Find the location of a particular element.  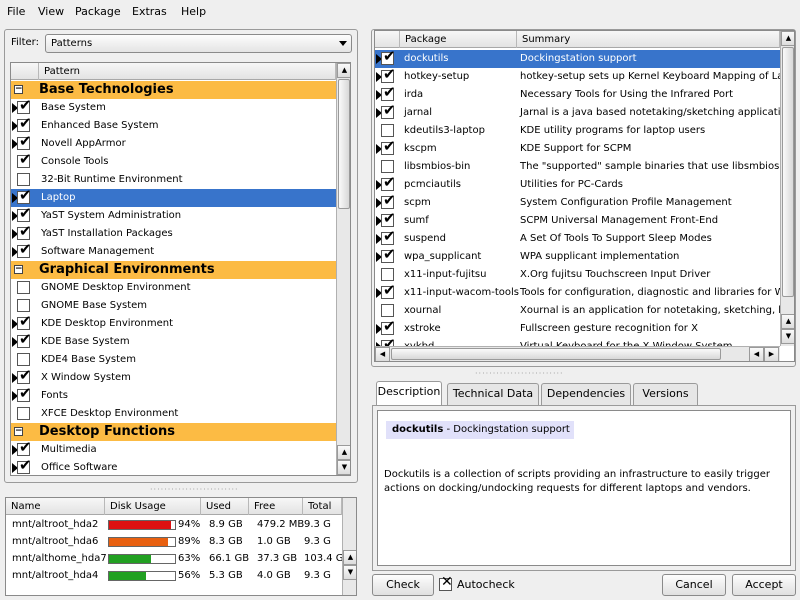

cancel-button: Cancel is located at coordinates (694, 585).